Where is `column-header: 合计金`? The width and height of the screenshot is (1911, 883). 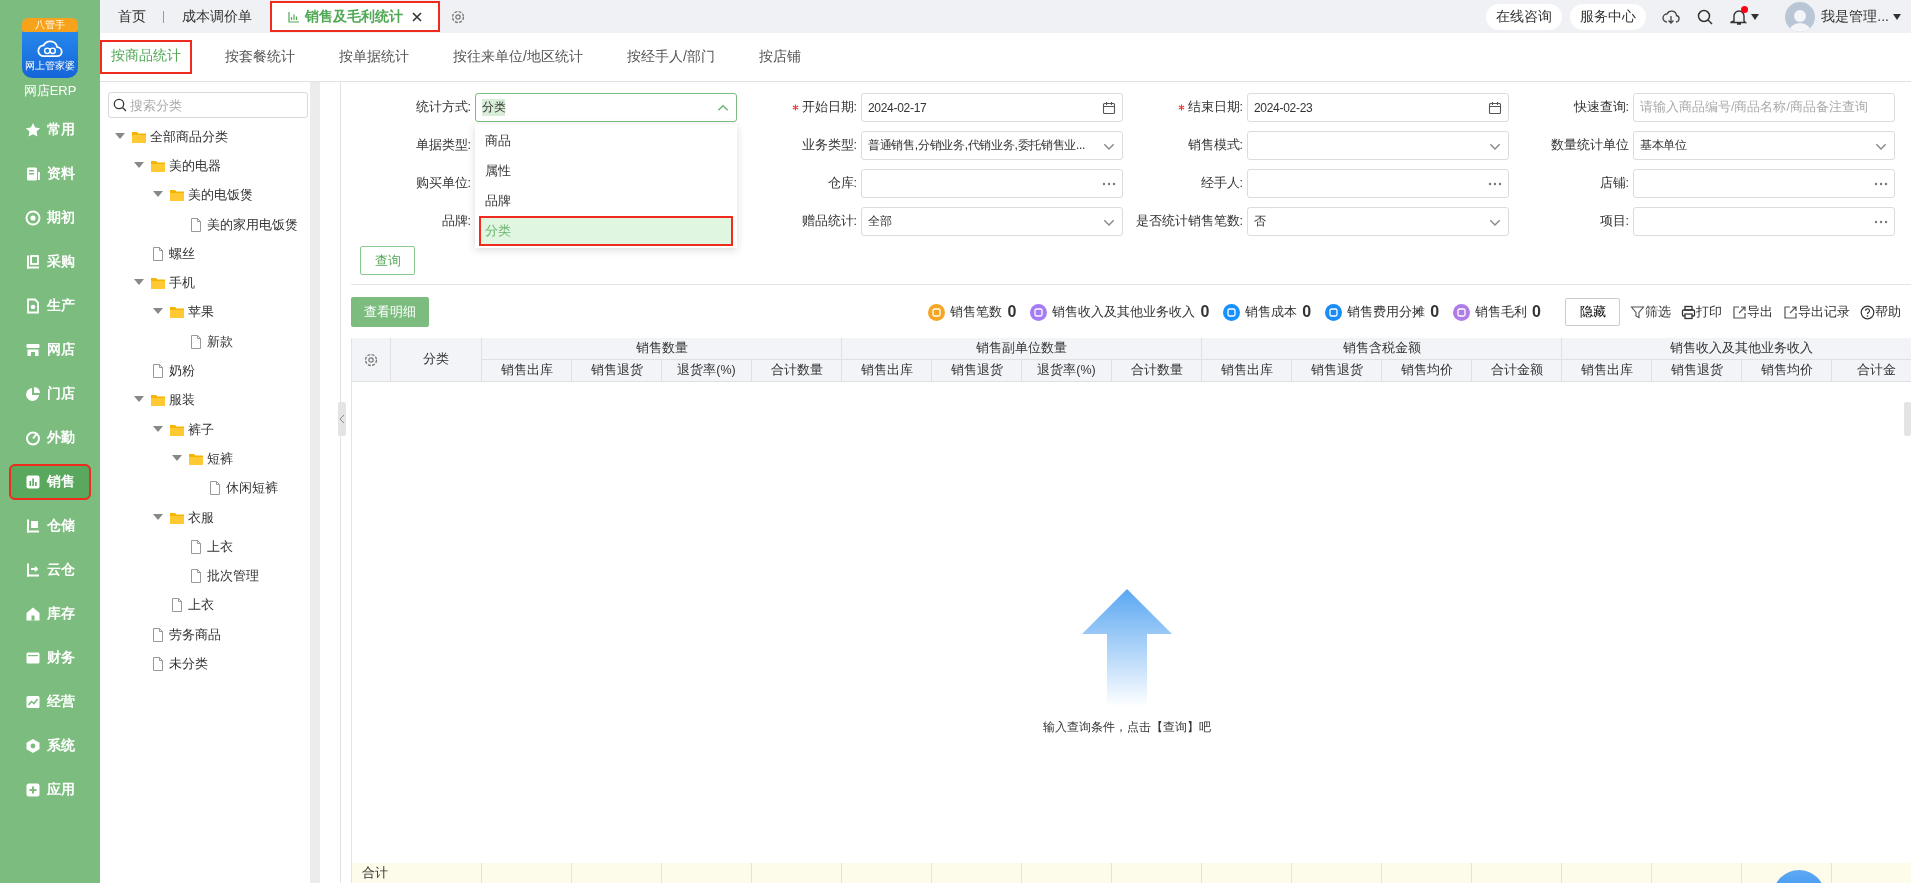 column-header: 合计金 is located at coordinates (1871, 371).